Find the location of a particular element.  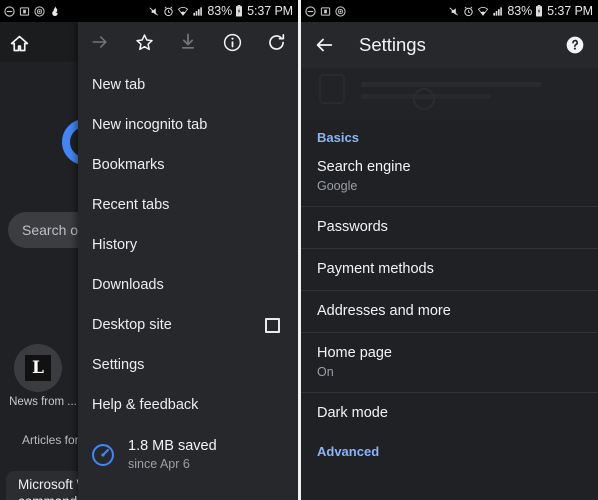

pref-payment-methods: Payment methods is located at coordinates (449, 270).